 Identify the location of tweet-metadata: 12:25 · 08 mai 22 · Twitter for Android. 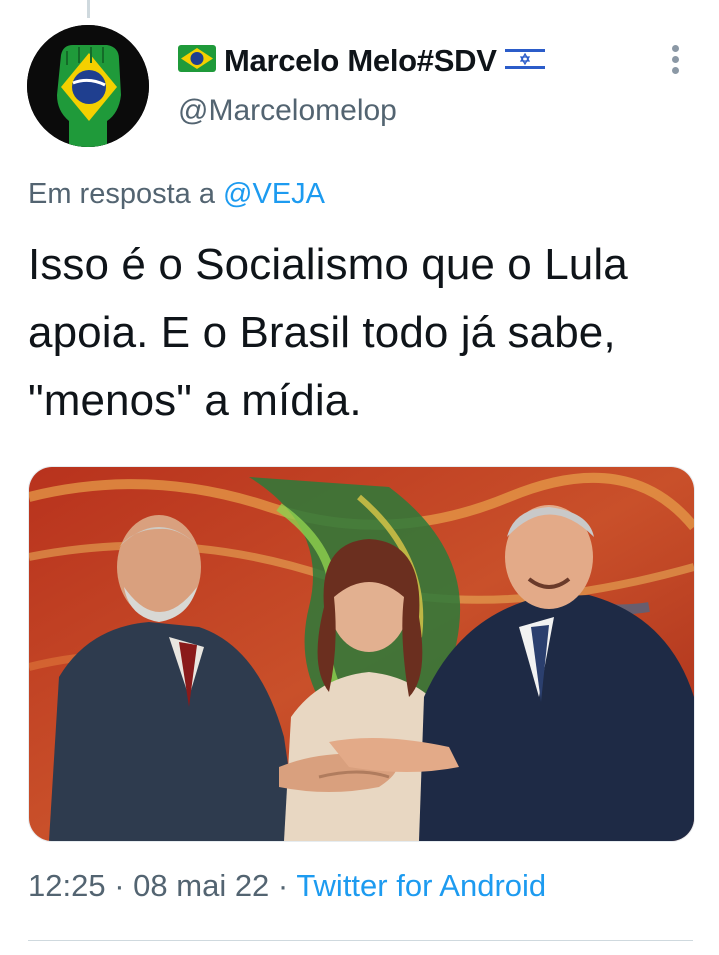
(287, 886).